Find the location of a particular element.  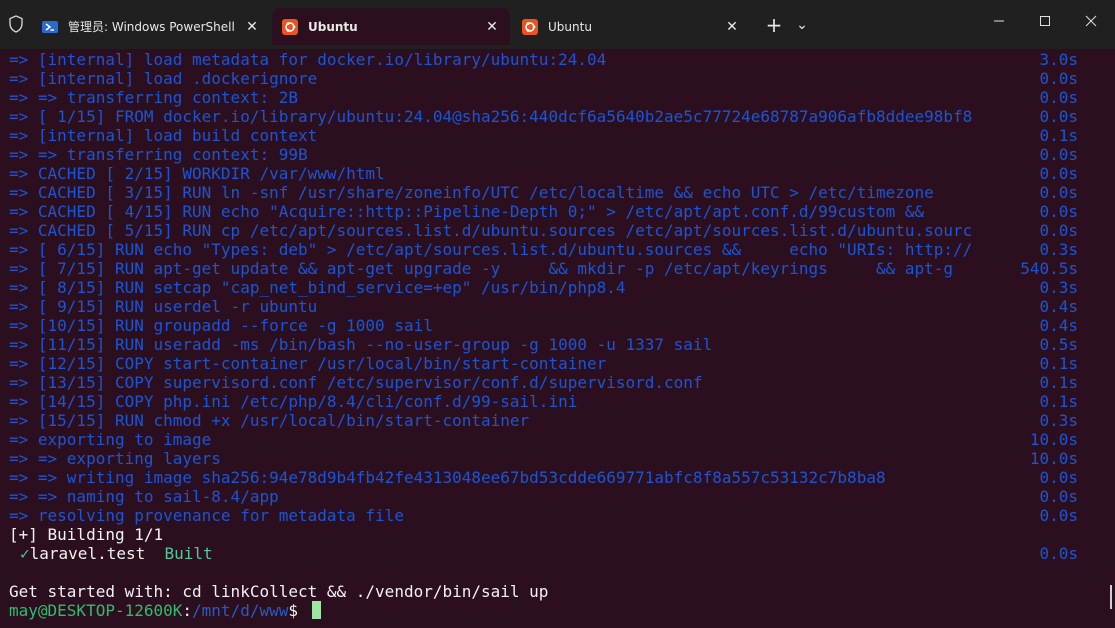

check-icon: ✓ is located at coordinates (25, 553).